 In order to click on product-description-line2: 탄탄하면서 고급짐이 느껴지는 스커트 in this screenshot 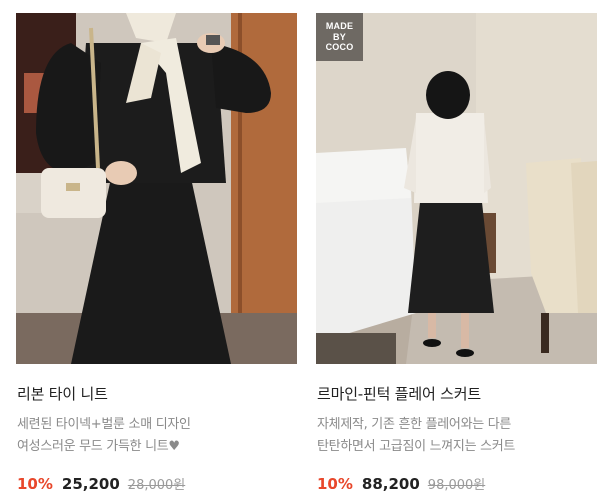, I will do `click(416, 446)`.